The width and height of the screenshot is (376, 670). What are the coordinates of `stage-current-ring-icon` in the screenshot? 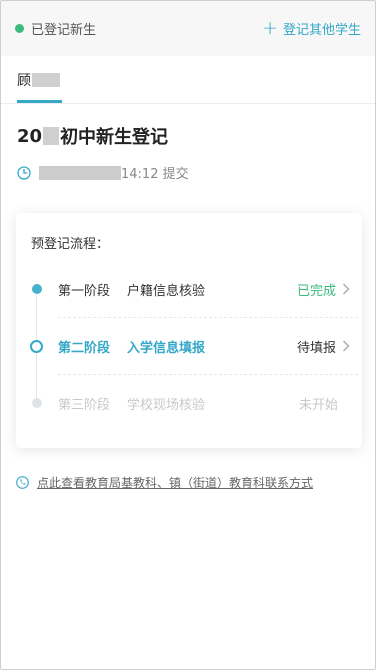 It's located at (36, 346).